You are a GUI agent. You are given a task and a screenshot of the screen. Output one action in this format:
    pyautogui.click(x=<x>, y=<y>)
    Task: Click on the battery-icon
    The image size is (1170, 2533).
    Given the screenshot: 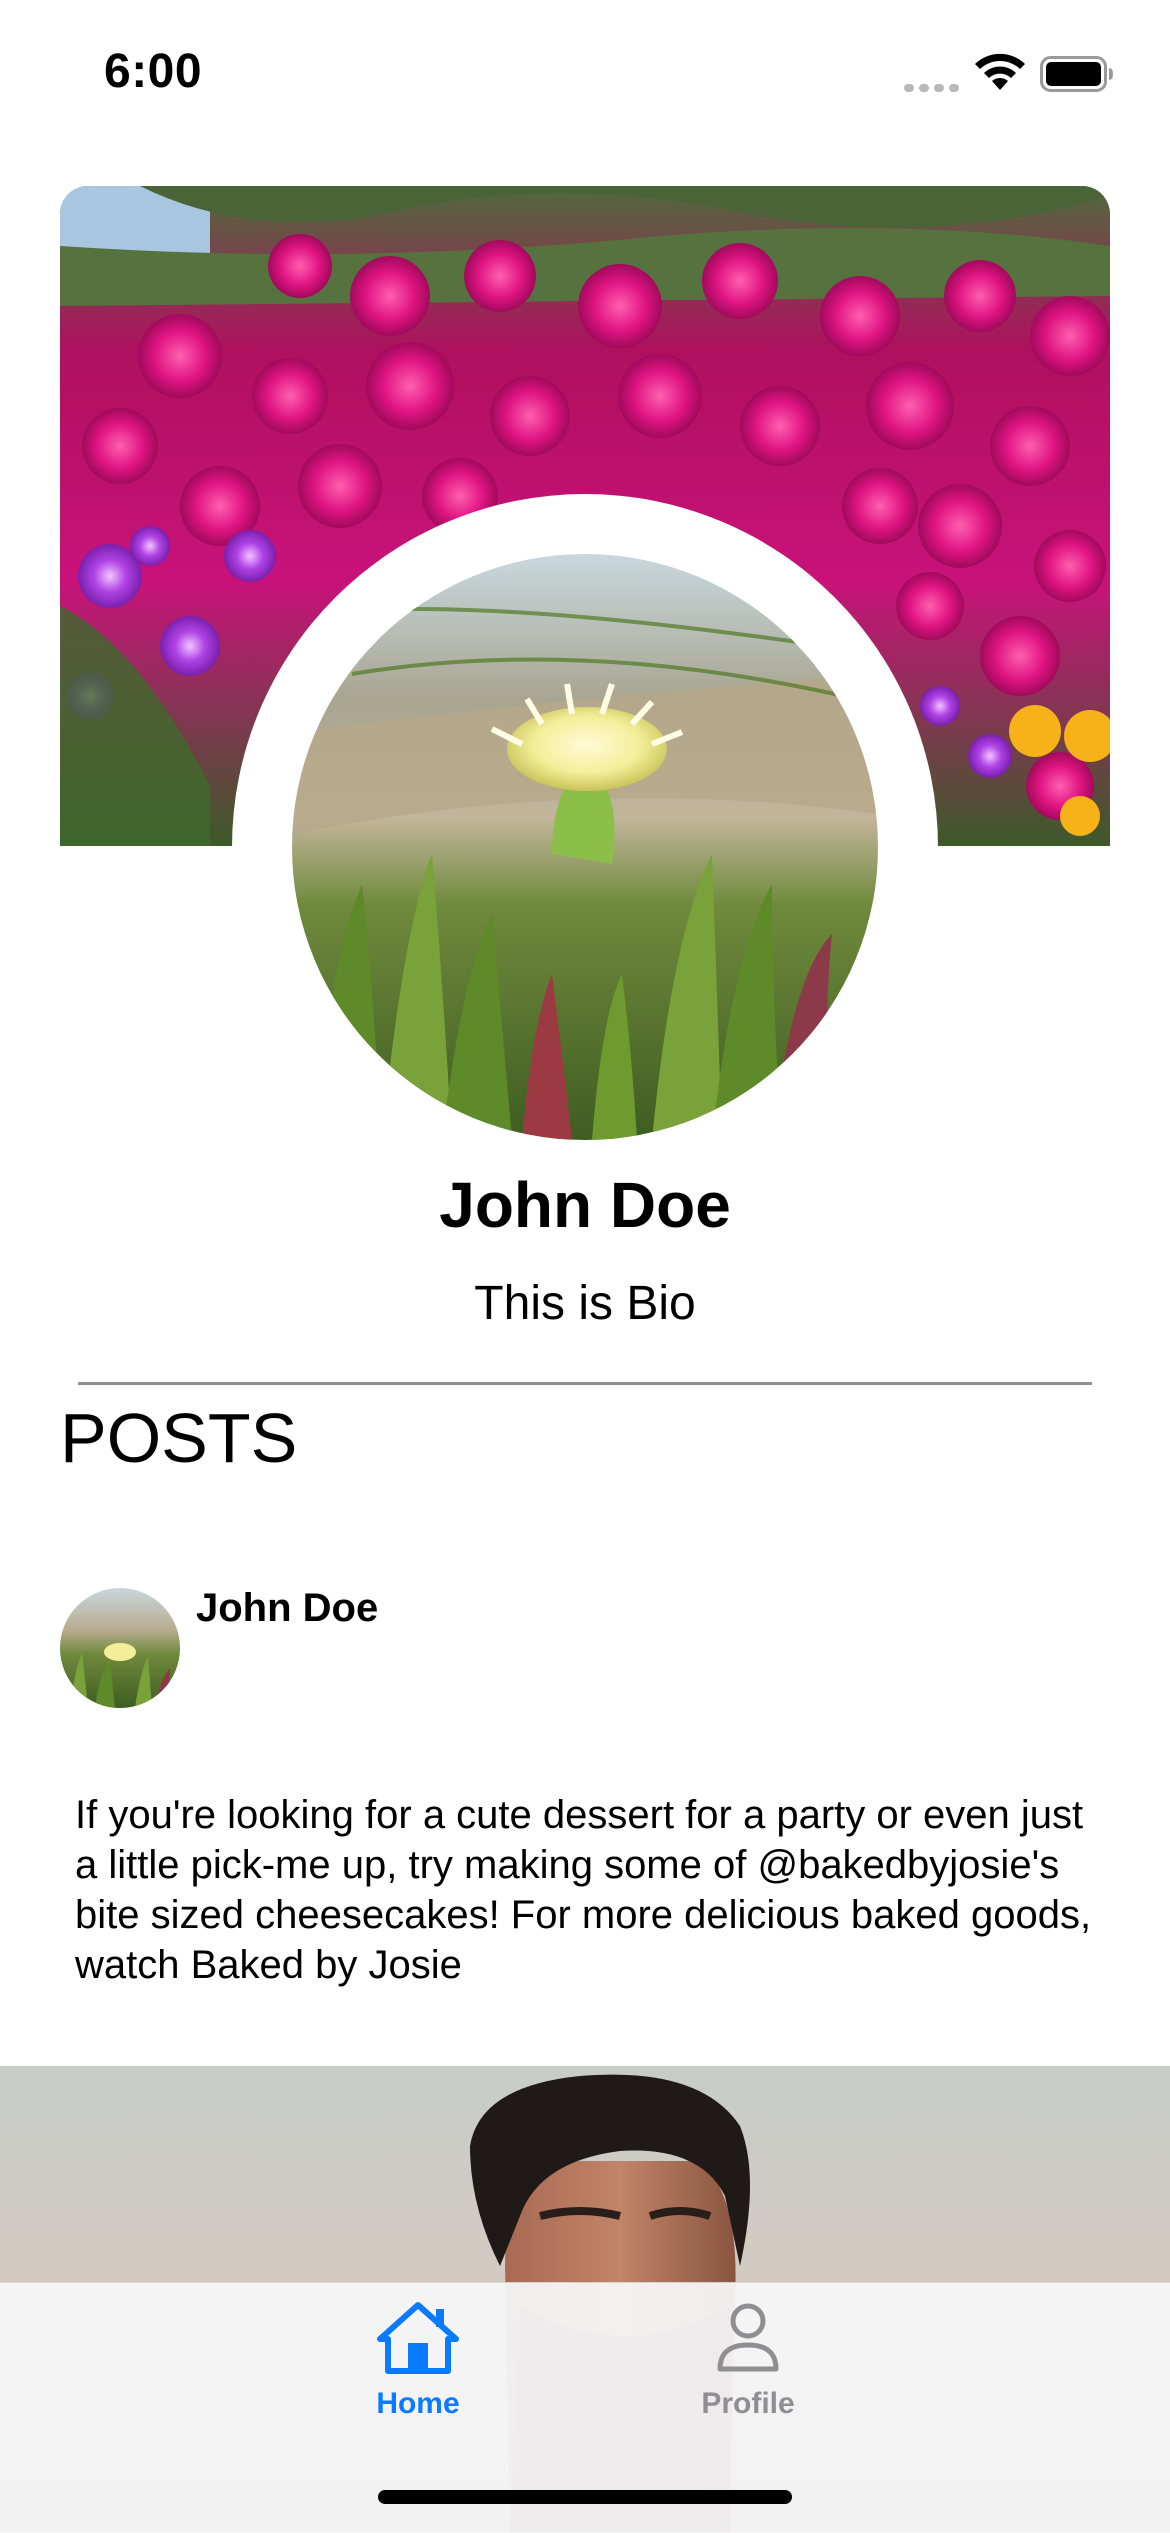 What is the action you would take?
    pyautogui.click(x=1076, y=74)
    